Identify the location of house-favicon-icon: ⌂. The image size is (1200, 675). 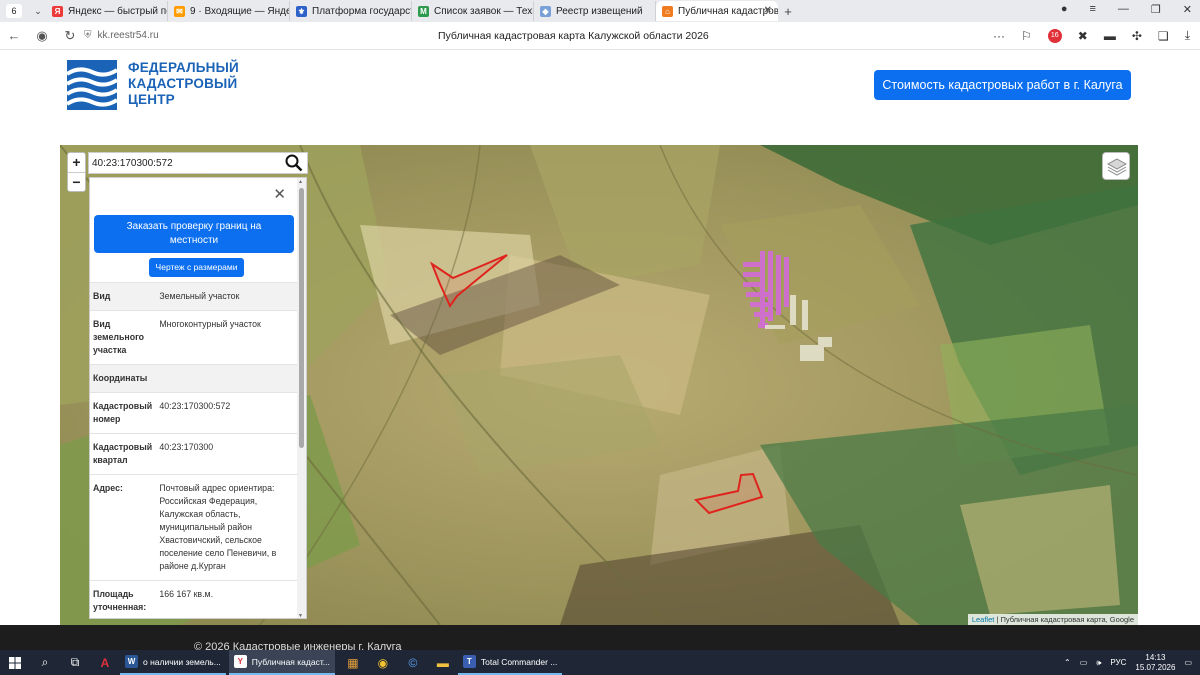
(667, 11).